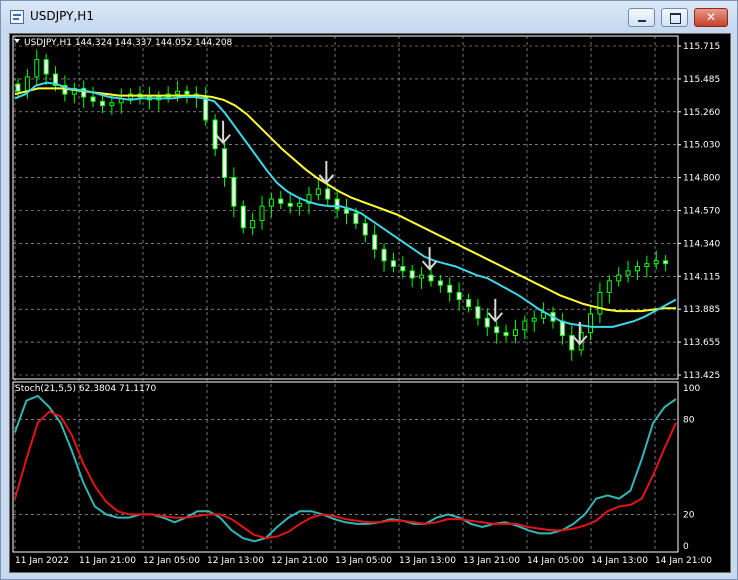 The width and height of the screenshot is (738, 580). I want to click on minimize-button, so click(641, 17).